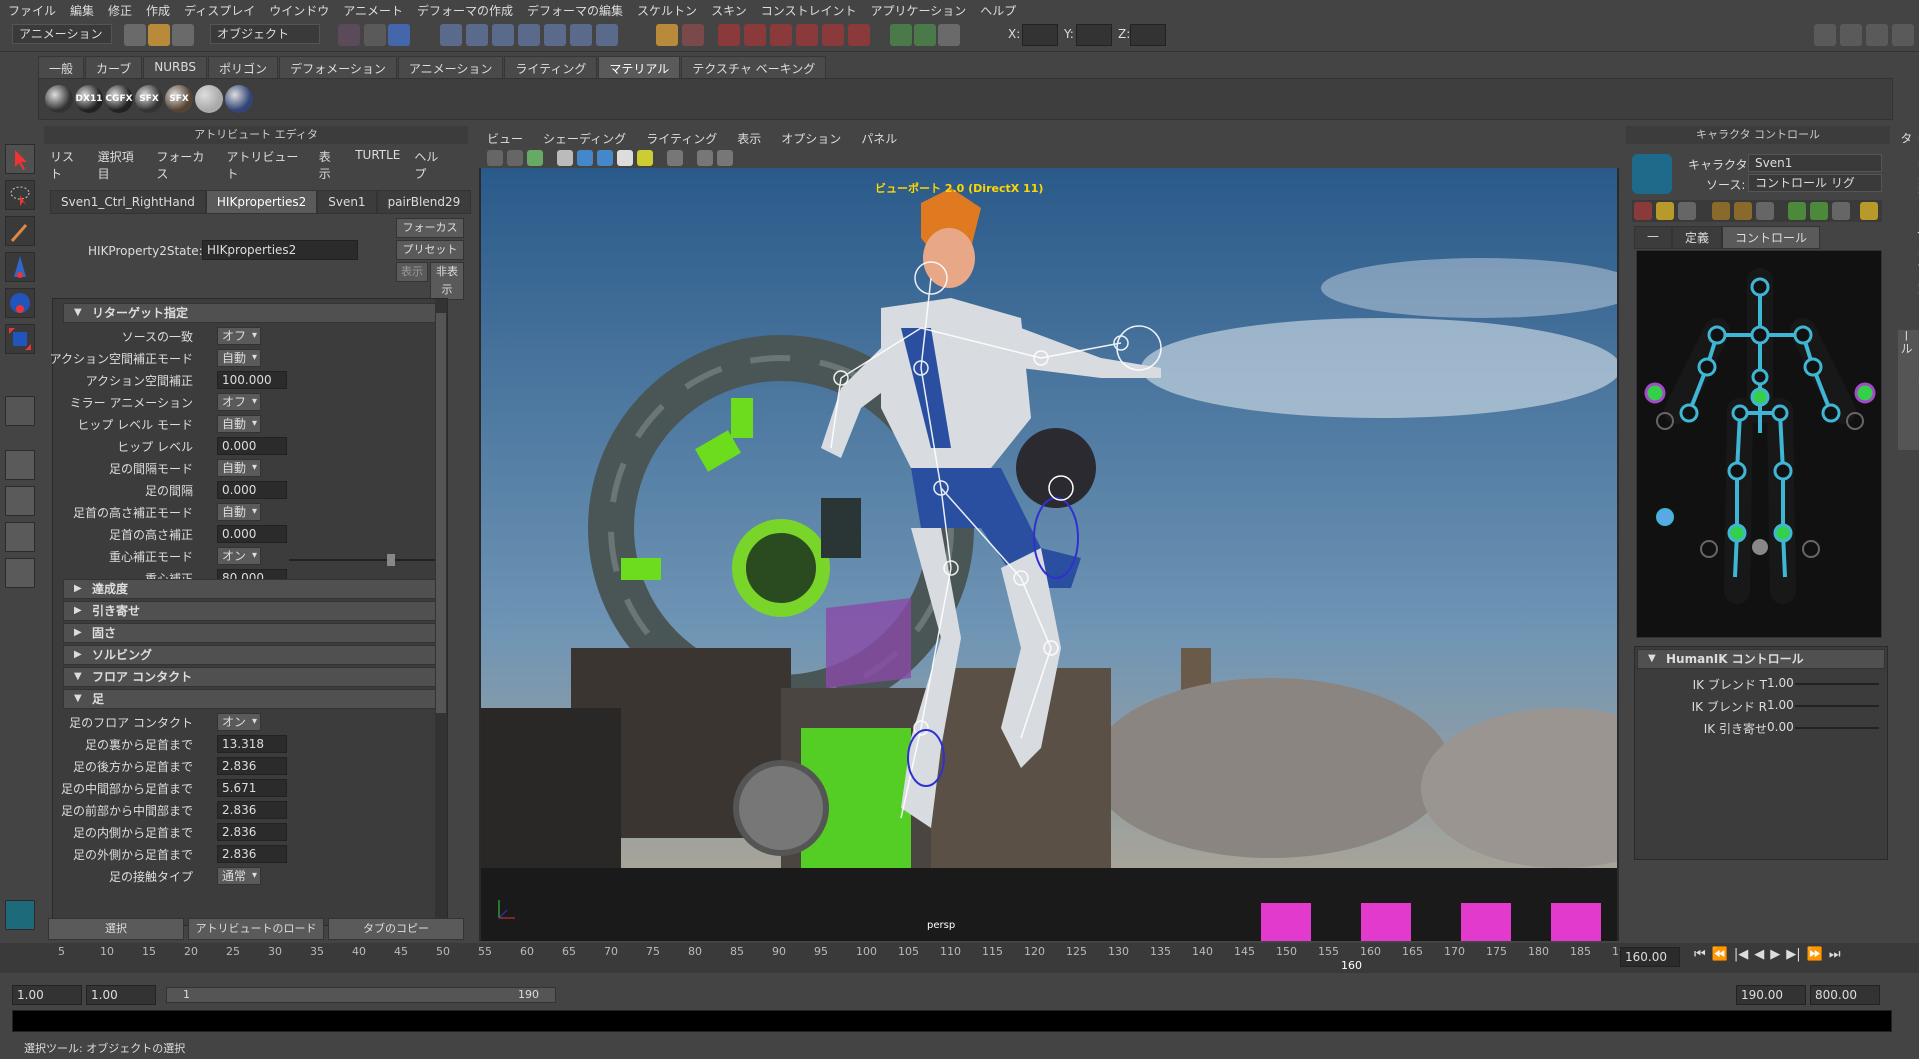  What do you see at coordinates (1815, 183) in the screenshot?
I see `source-dropdown: コントロール リグ` at bounding box center [1815, 183].